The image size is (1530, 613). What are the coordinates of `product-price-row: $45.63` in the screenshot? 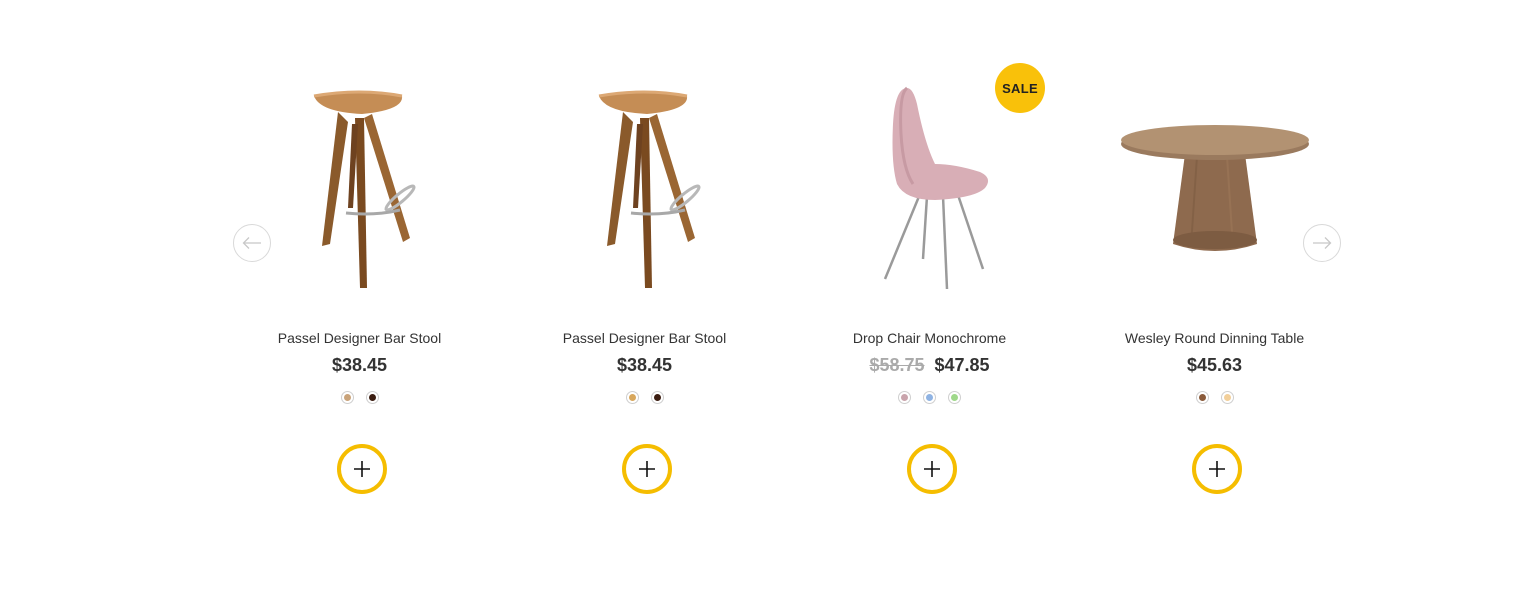 It's located at (1214, 365).